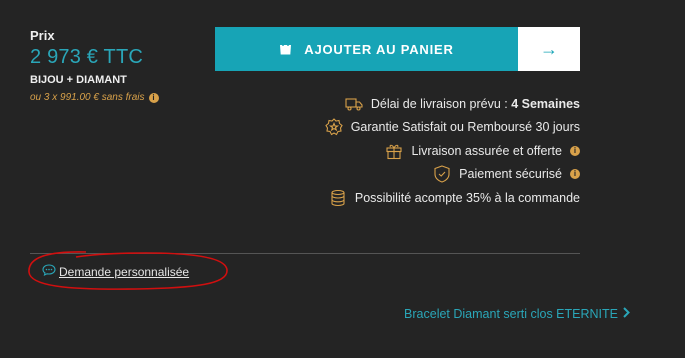 This screenshot has width=685, height=358. I want to click on coins-icon, so click(338, 198).